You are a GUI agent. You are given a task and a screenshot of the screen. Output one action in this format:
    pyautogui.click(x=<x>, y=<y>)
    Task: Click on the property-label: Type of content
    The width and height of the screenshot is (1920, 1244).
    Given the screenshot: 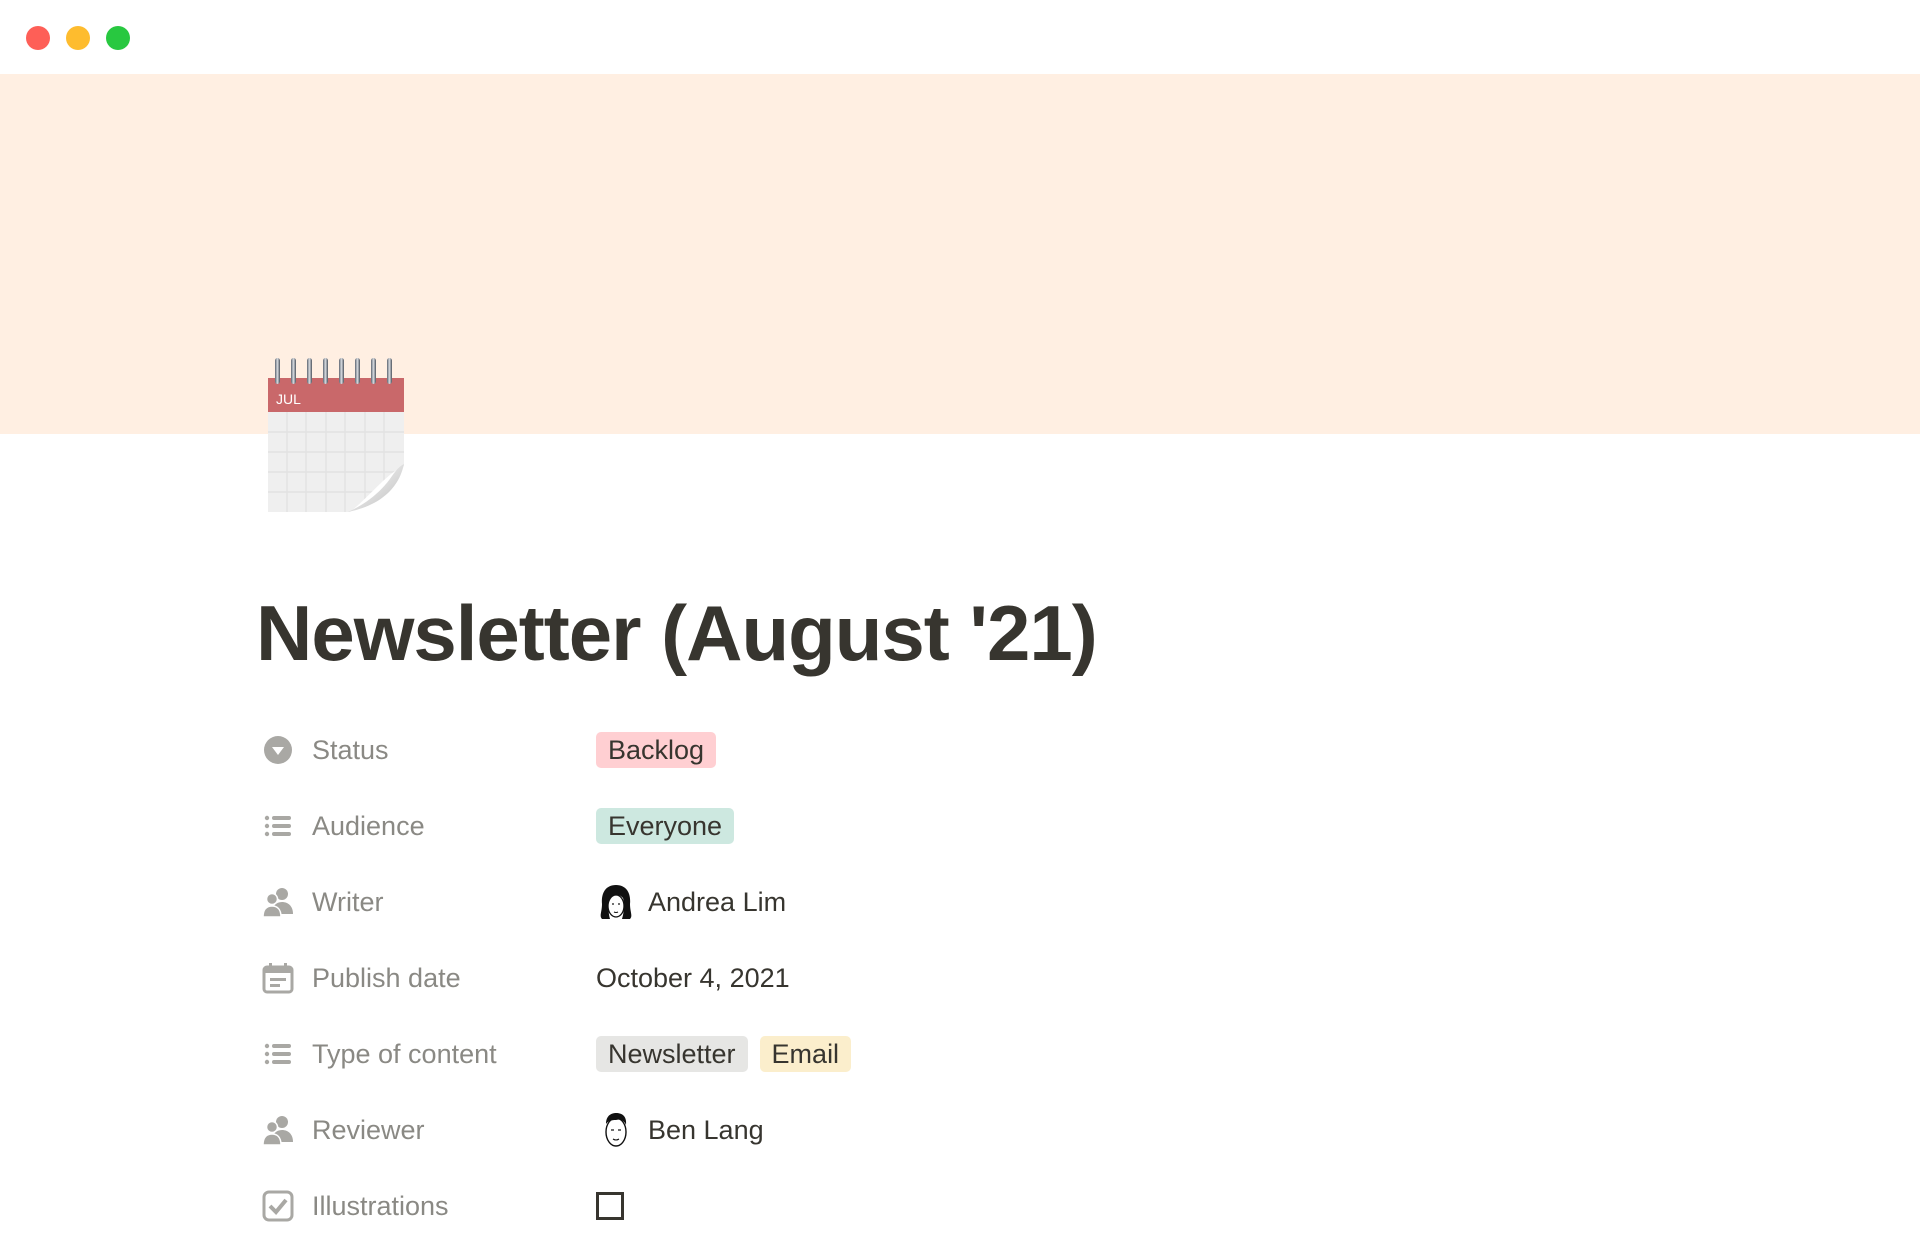 What is the action you would take?
    pyautogui.click(x=429, y=1054)
    